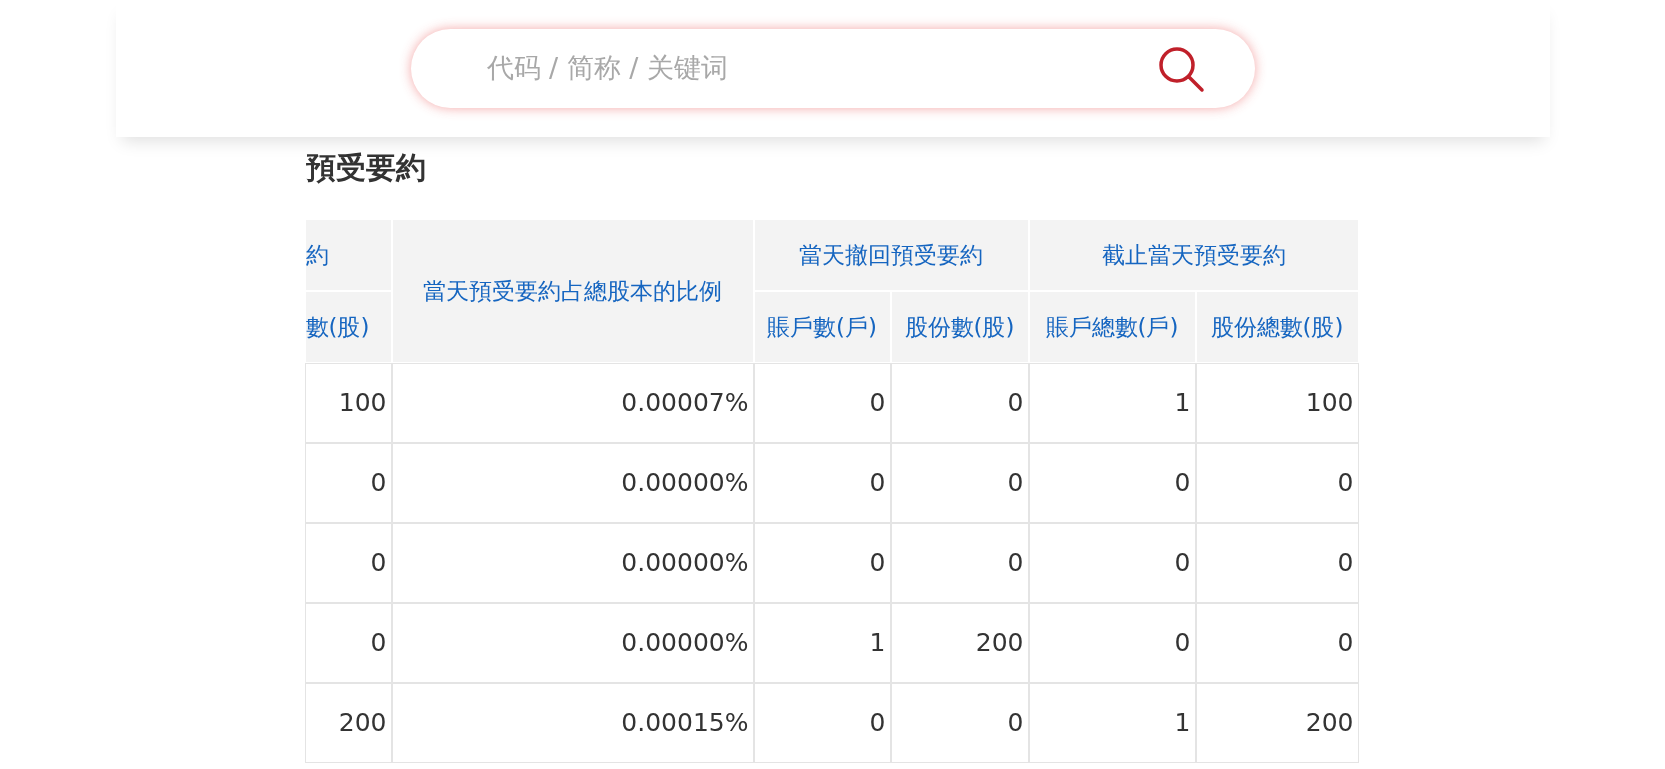 Image resolution: width=1665 pixels, height=769 pixels. I want to click on column-header: 賬戶數(戶), so click(822, 327).